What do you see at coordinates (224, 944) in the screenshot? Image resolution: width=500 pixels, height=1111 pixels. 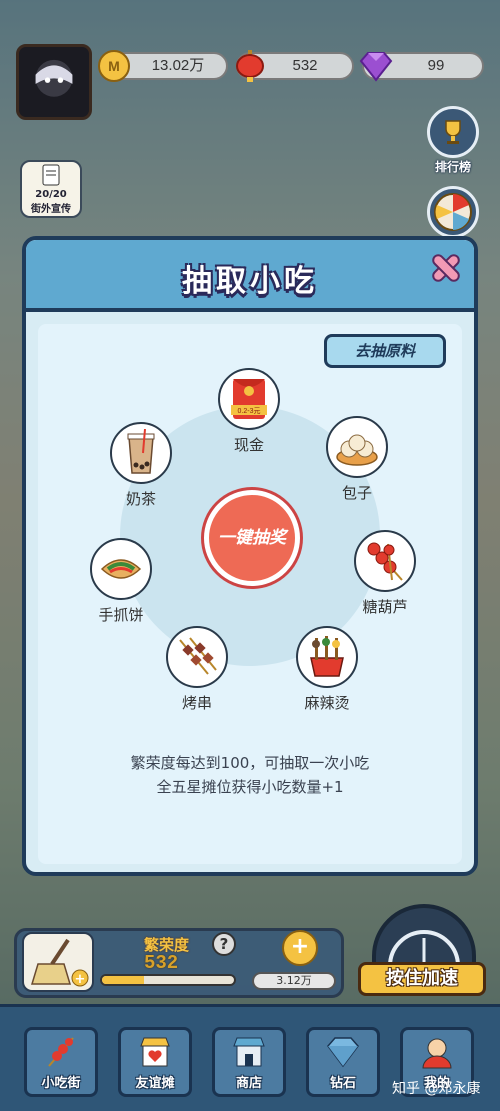 I see `help-icon: ?` at bounding box center [224, 944].